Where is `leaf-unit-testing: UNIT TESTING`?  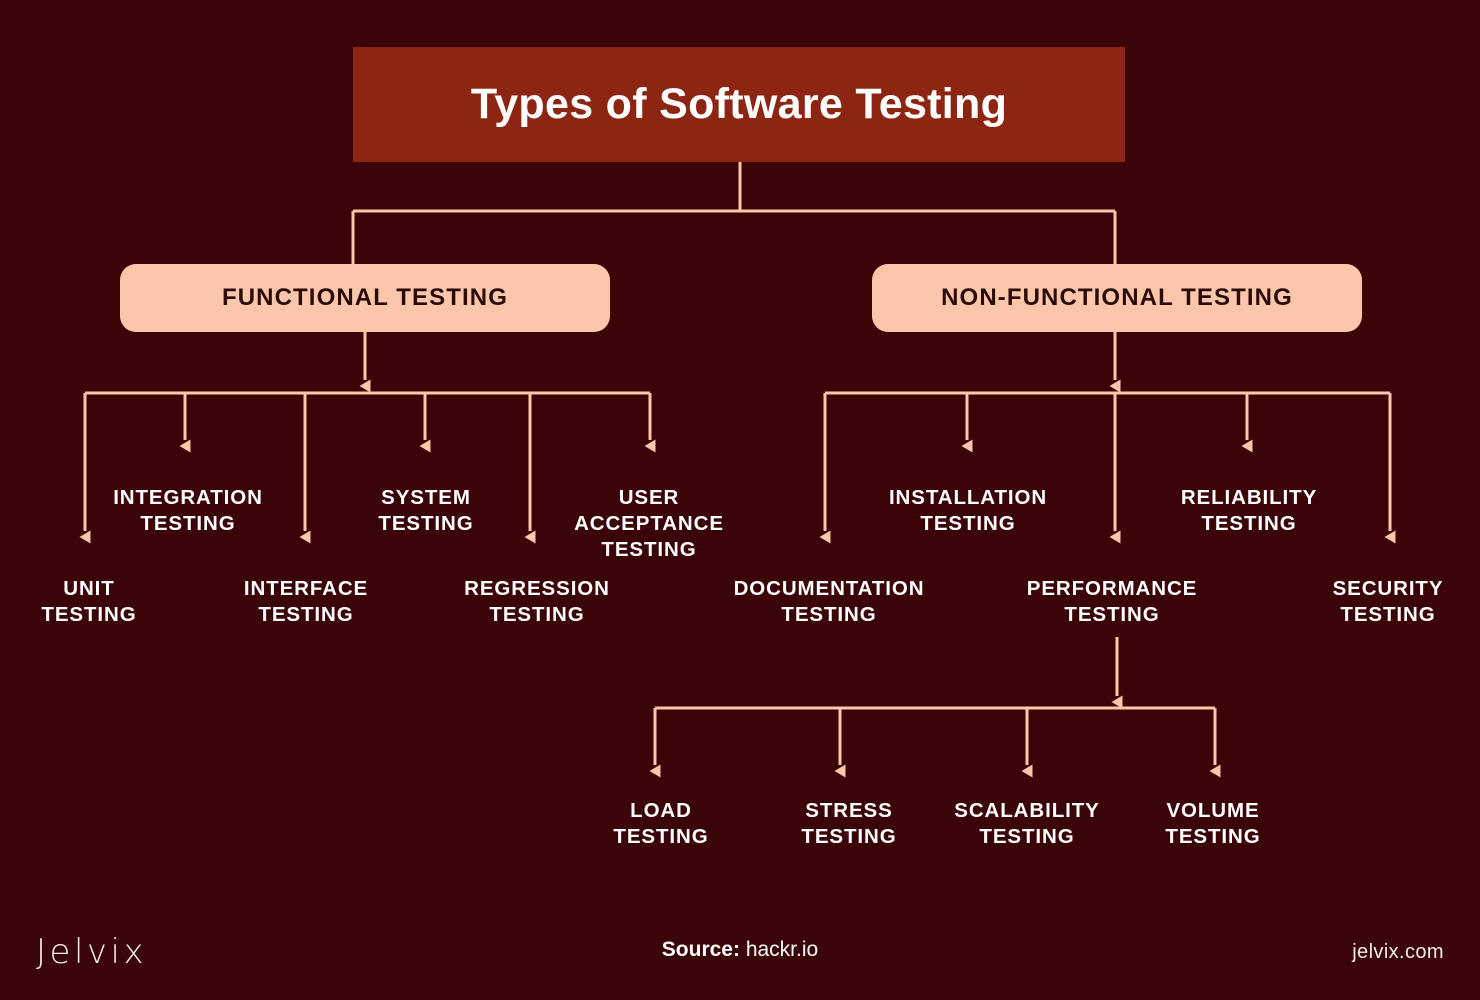 leaf-unit-testing: UNIT TESTING is located at coordinates (89, 601).